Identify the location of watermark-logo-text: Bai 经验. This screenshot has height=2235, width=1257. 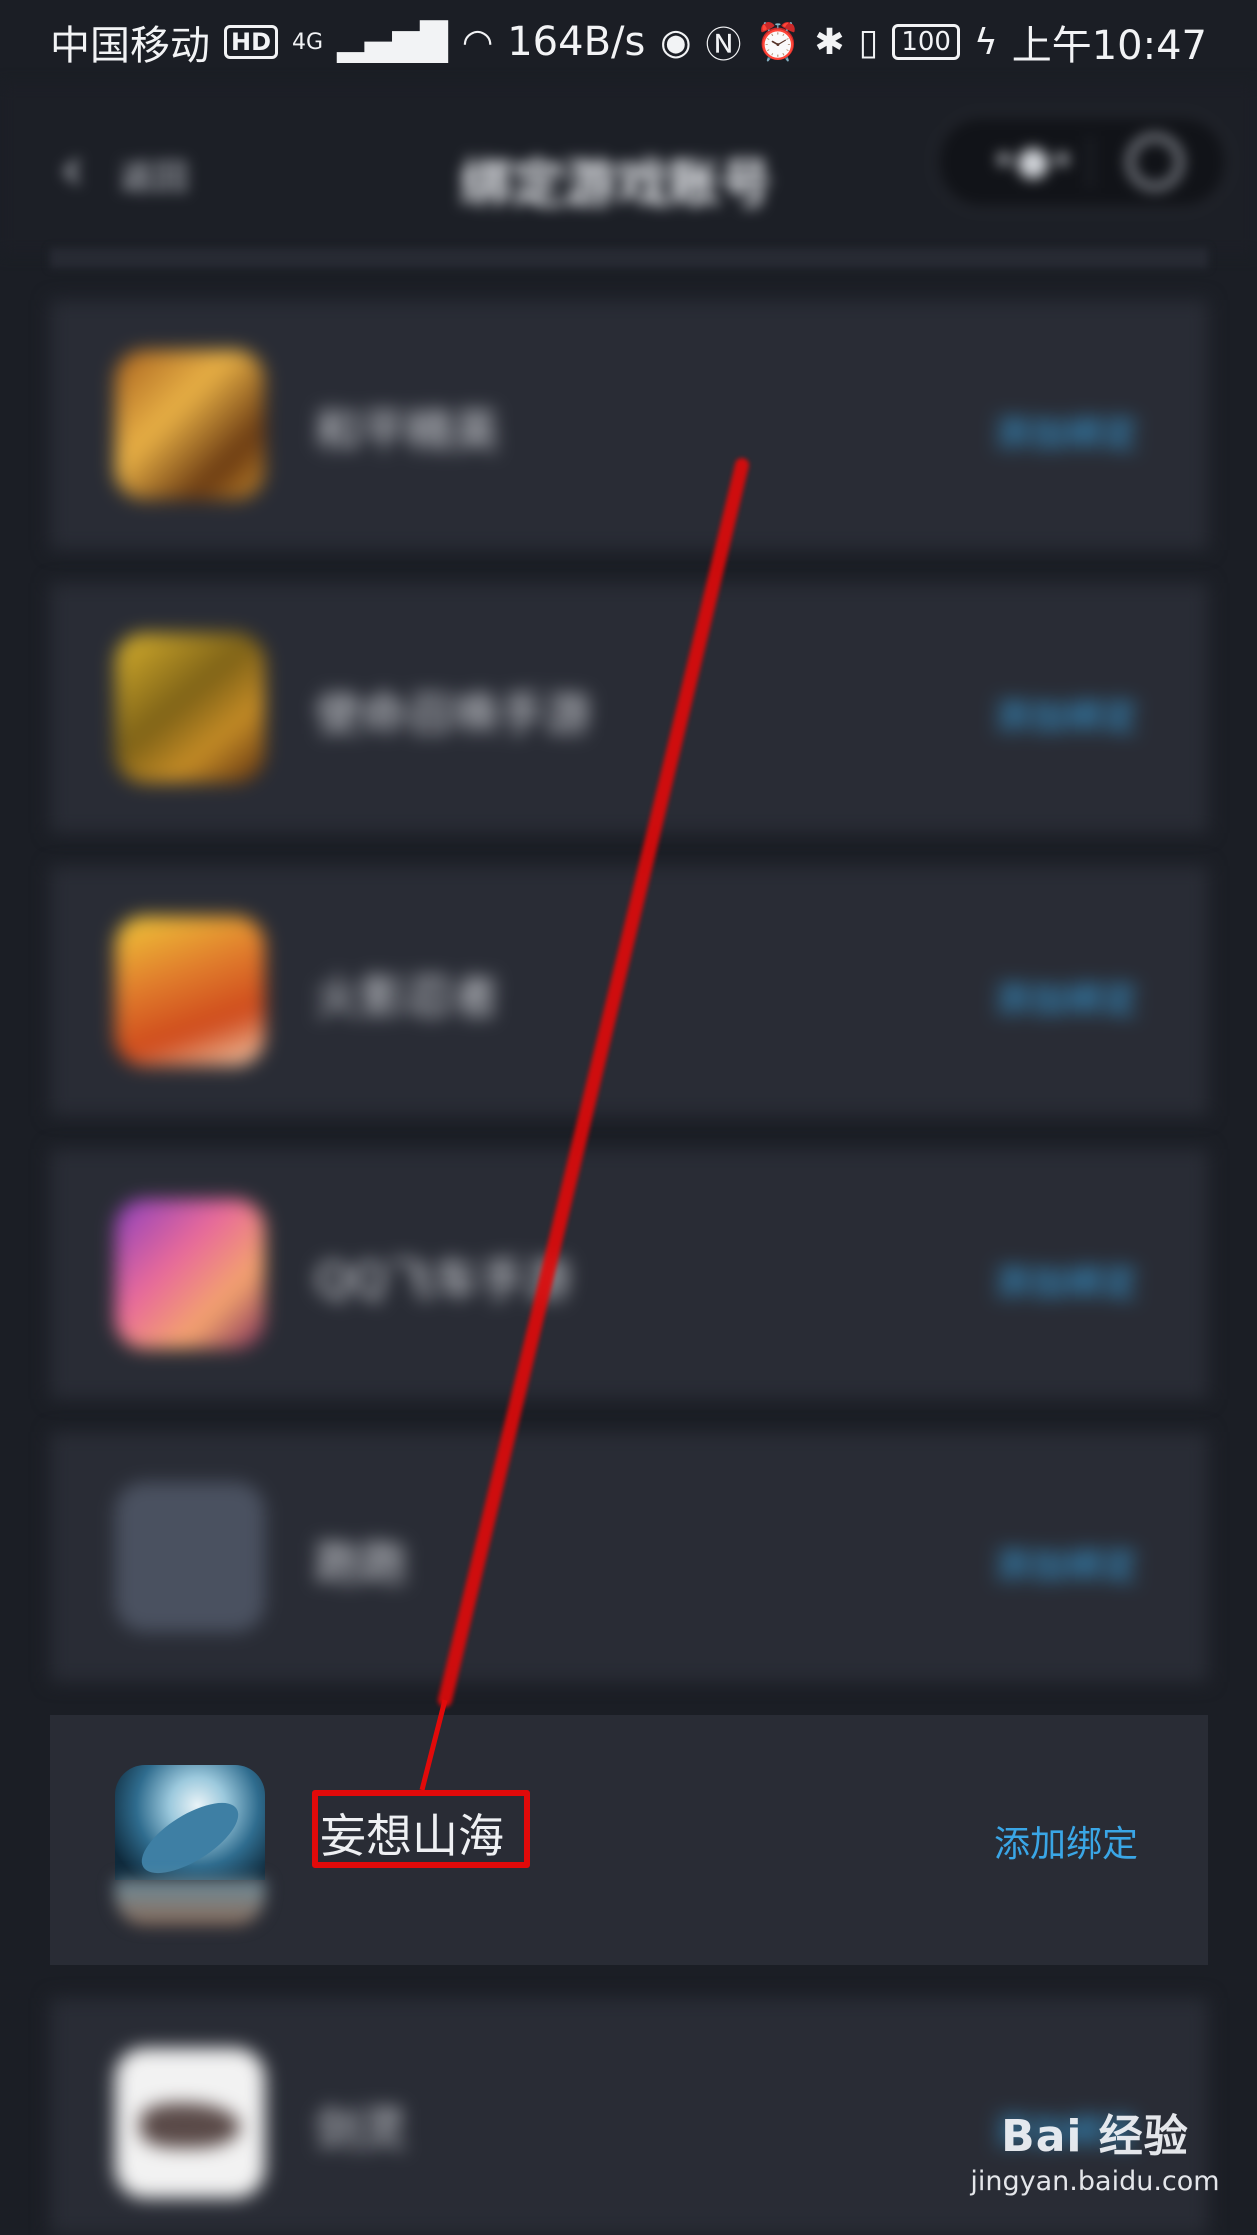
(1095, 2136).